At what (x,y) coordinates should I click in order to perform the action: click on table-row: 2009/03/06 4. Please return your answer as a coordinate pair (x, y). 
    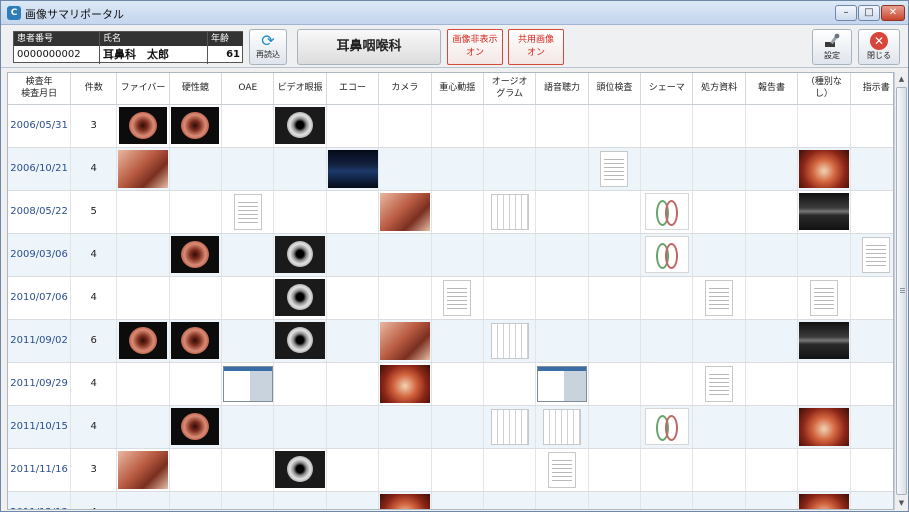
    Looking at the image, I should click on (450, 255).